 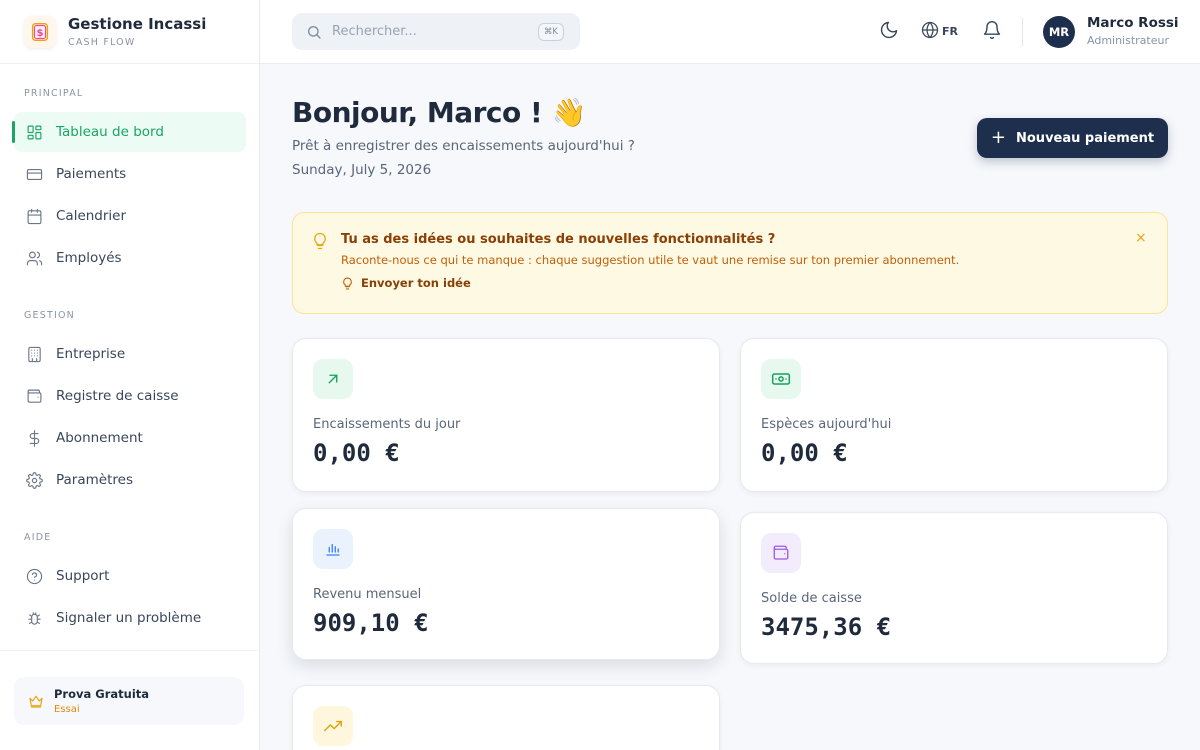 What do you see at coordinates (91, 174) in the screenshot?
I see `sidebar-item-label: Paiements` at bounding box center [91, 174].